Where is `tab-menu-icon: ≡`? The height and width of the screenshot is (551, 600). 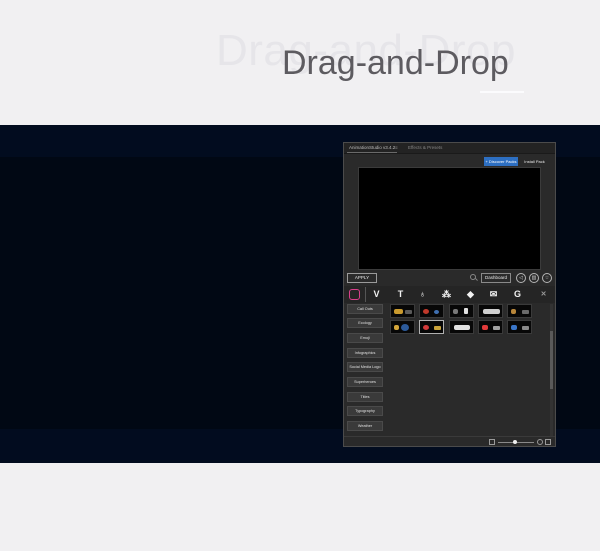 tab-menu-icon: ≡ is located at coordinates (396, 147).